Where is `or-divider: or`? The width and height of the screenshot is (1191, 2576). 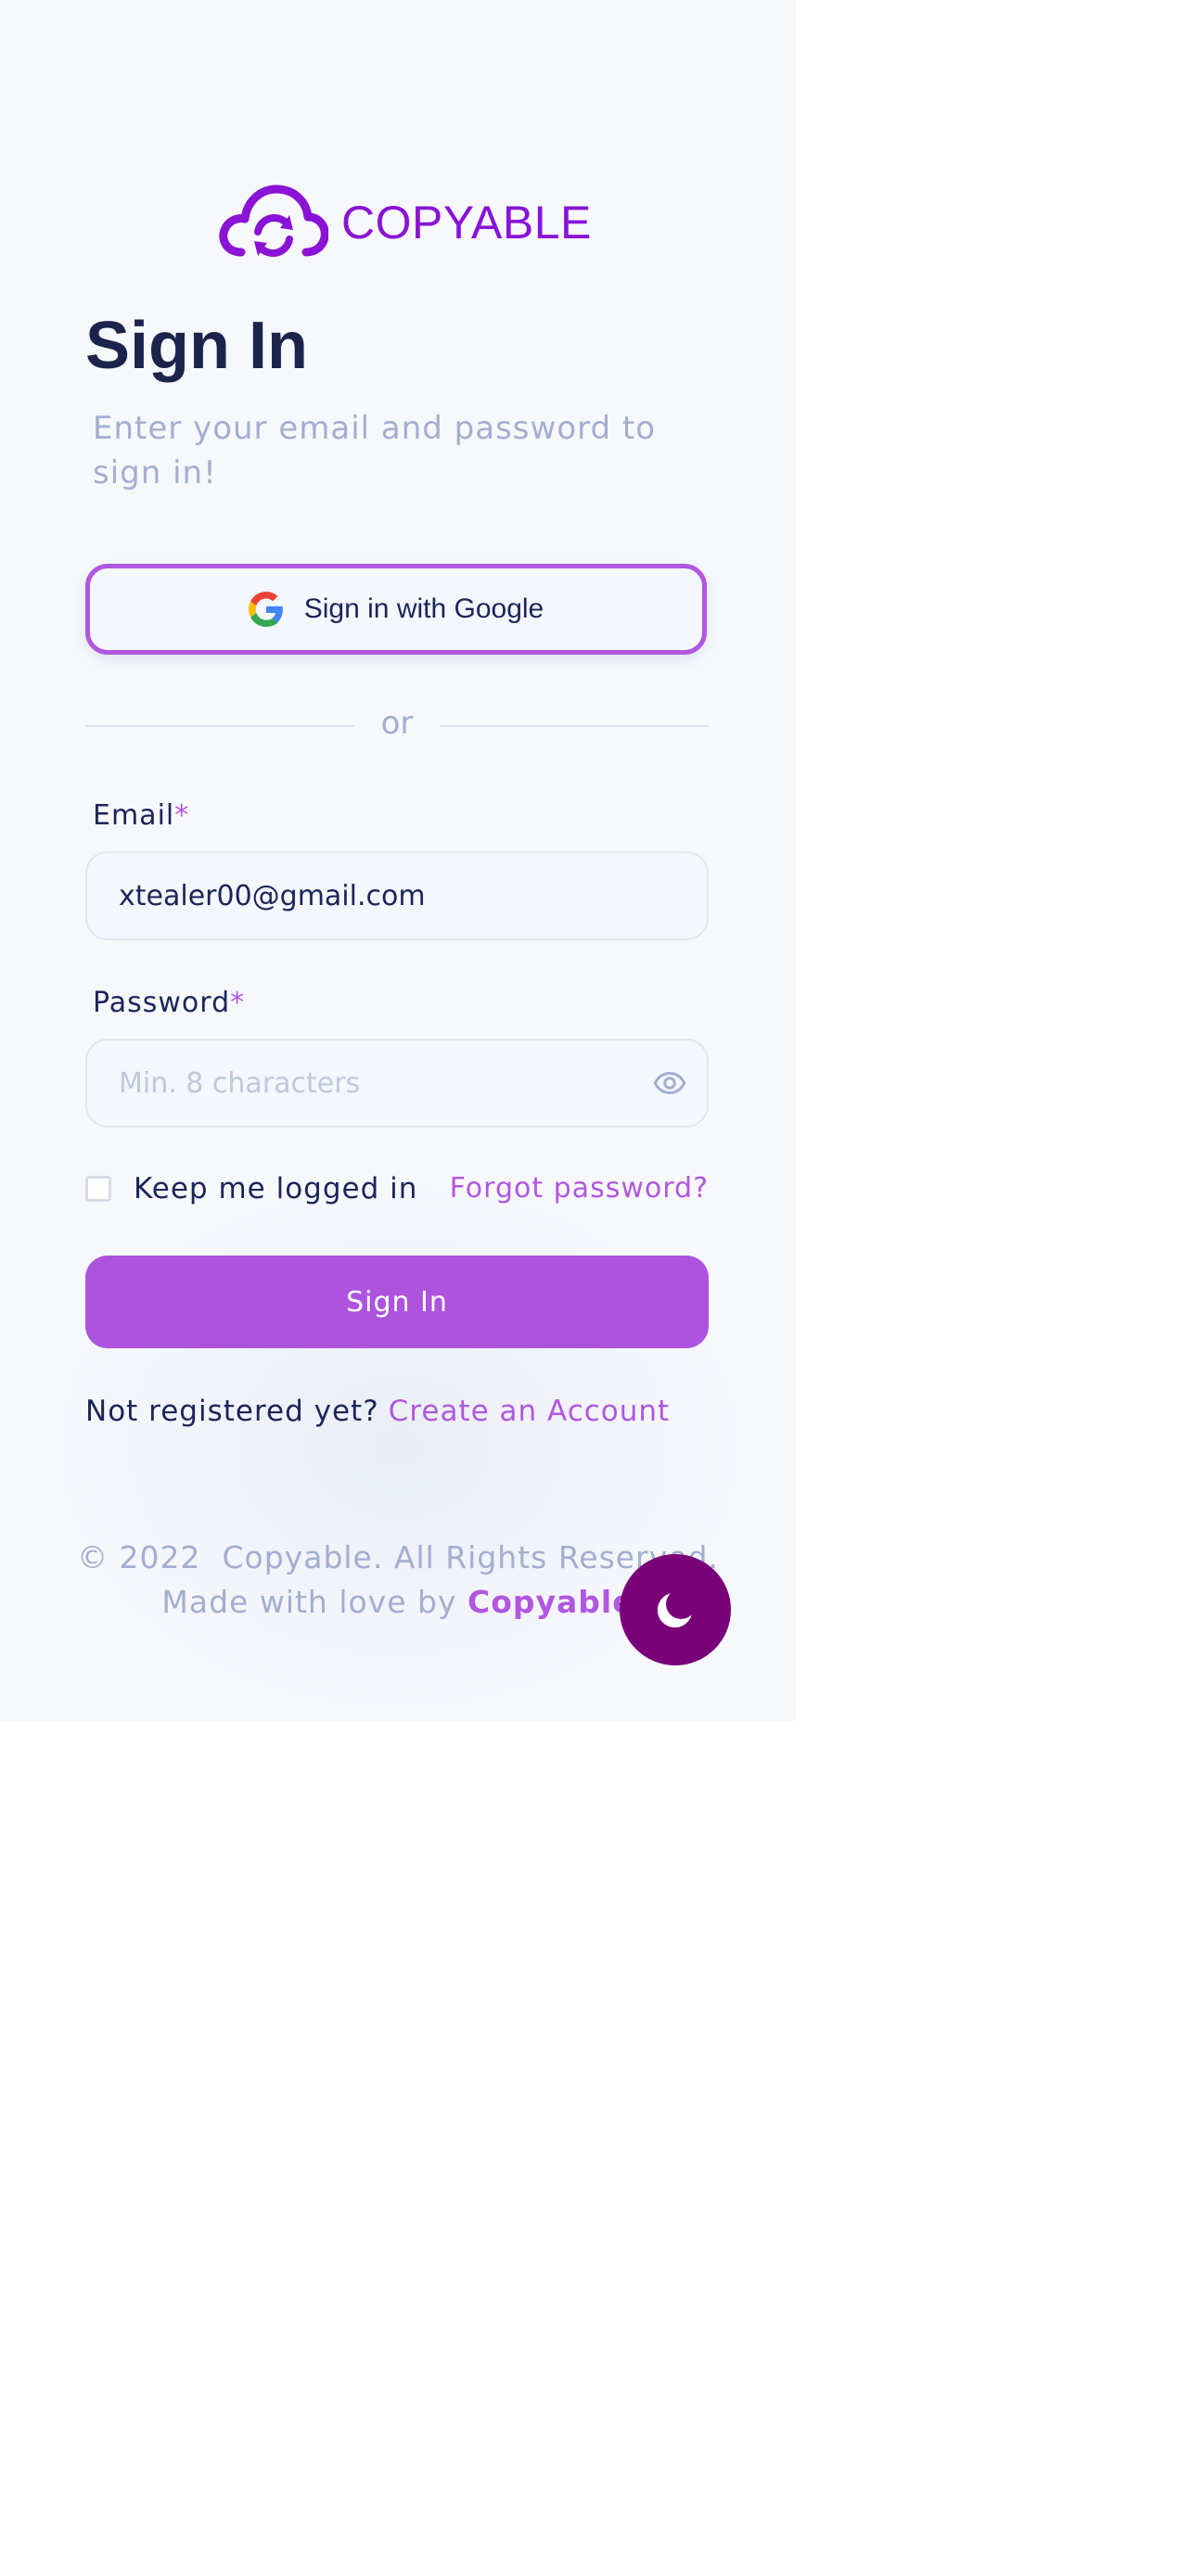
or-divider: or is located at coordinates (397, 726).